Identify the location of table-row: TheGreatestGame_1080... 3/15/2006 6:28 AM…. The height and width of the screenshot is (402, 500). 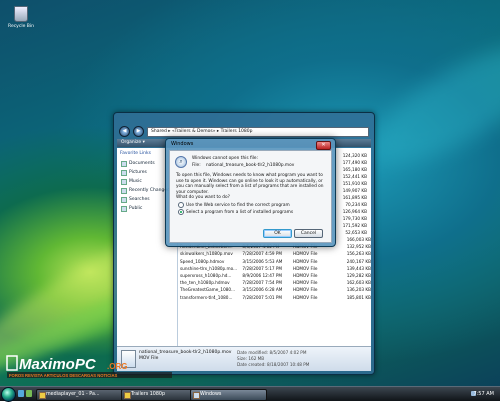
(274, 289).